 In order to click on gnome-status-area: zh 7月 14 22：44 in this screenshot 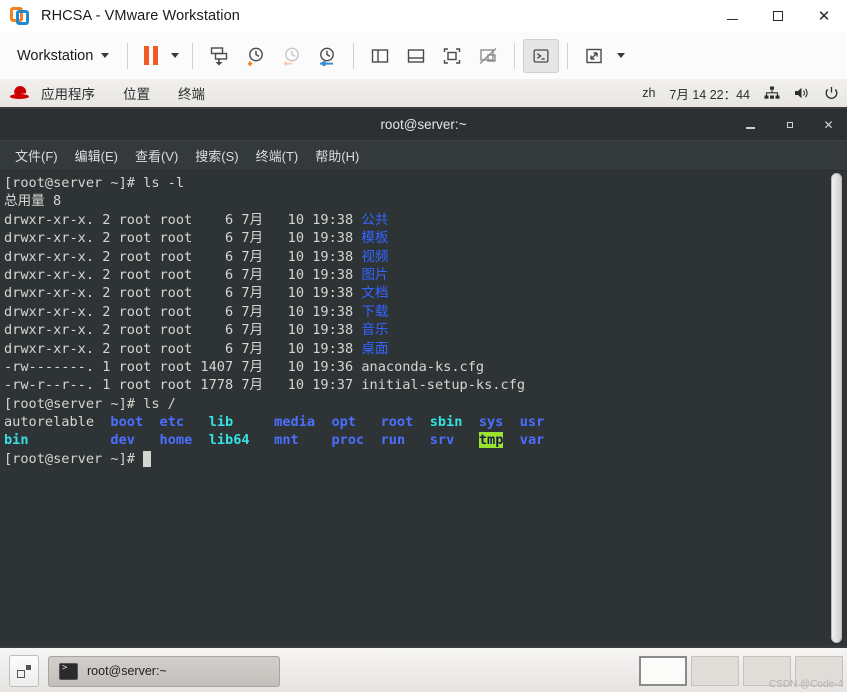, I will do `click(733, 93)`.